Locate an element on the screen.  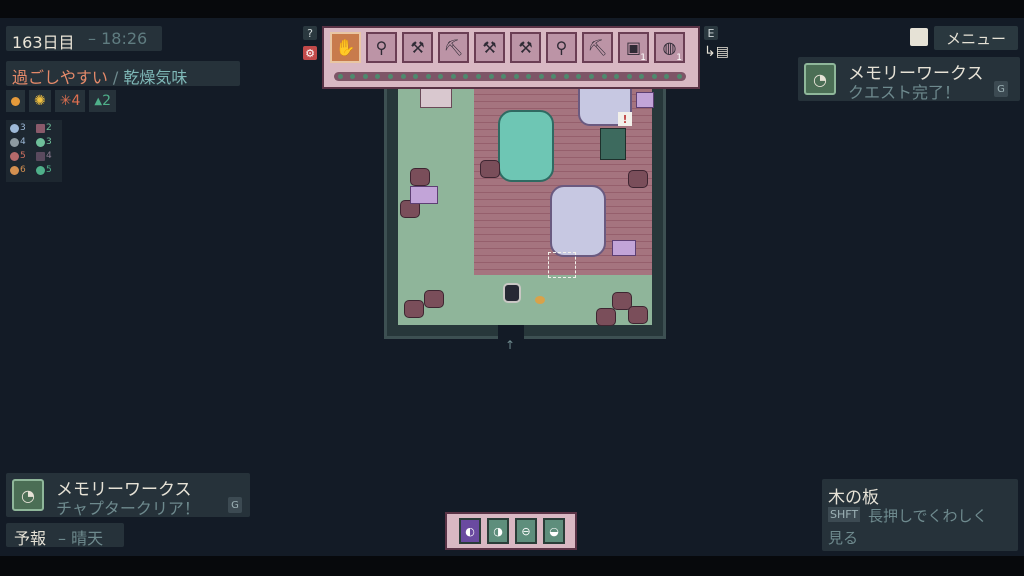
seed-icon is located at coordinates (540, 300).